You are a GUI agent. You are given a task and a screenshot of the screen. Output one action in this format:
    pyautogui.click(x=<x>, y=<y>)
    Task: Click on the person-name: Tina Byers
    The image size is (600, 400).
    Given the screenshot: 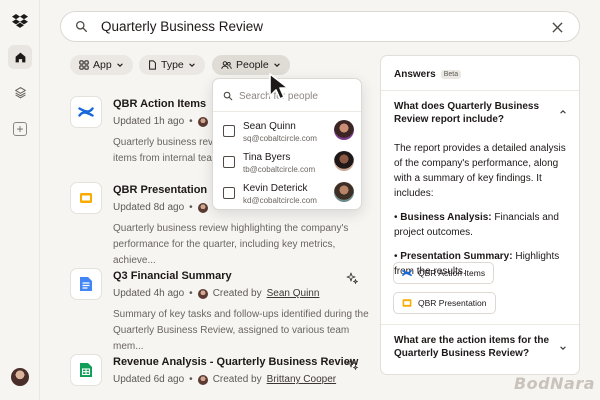 What is the action you would take?
    pyautogui.click(x=267, y=157)
    